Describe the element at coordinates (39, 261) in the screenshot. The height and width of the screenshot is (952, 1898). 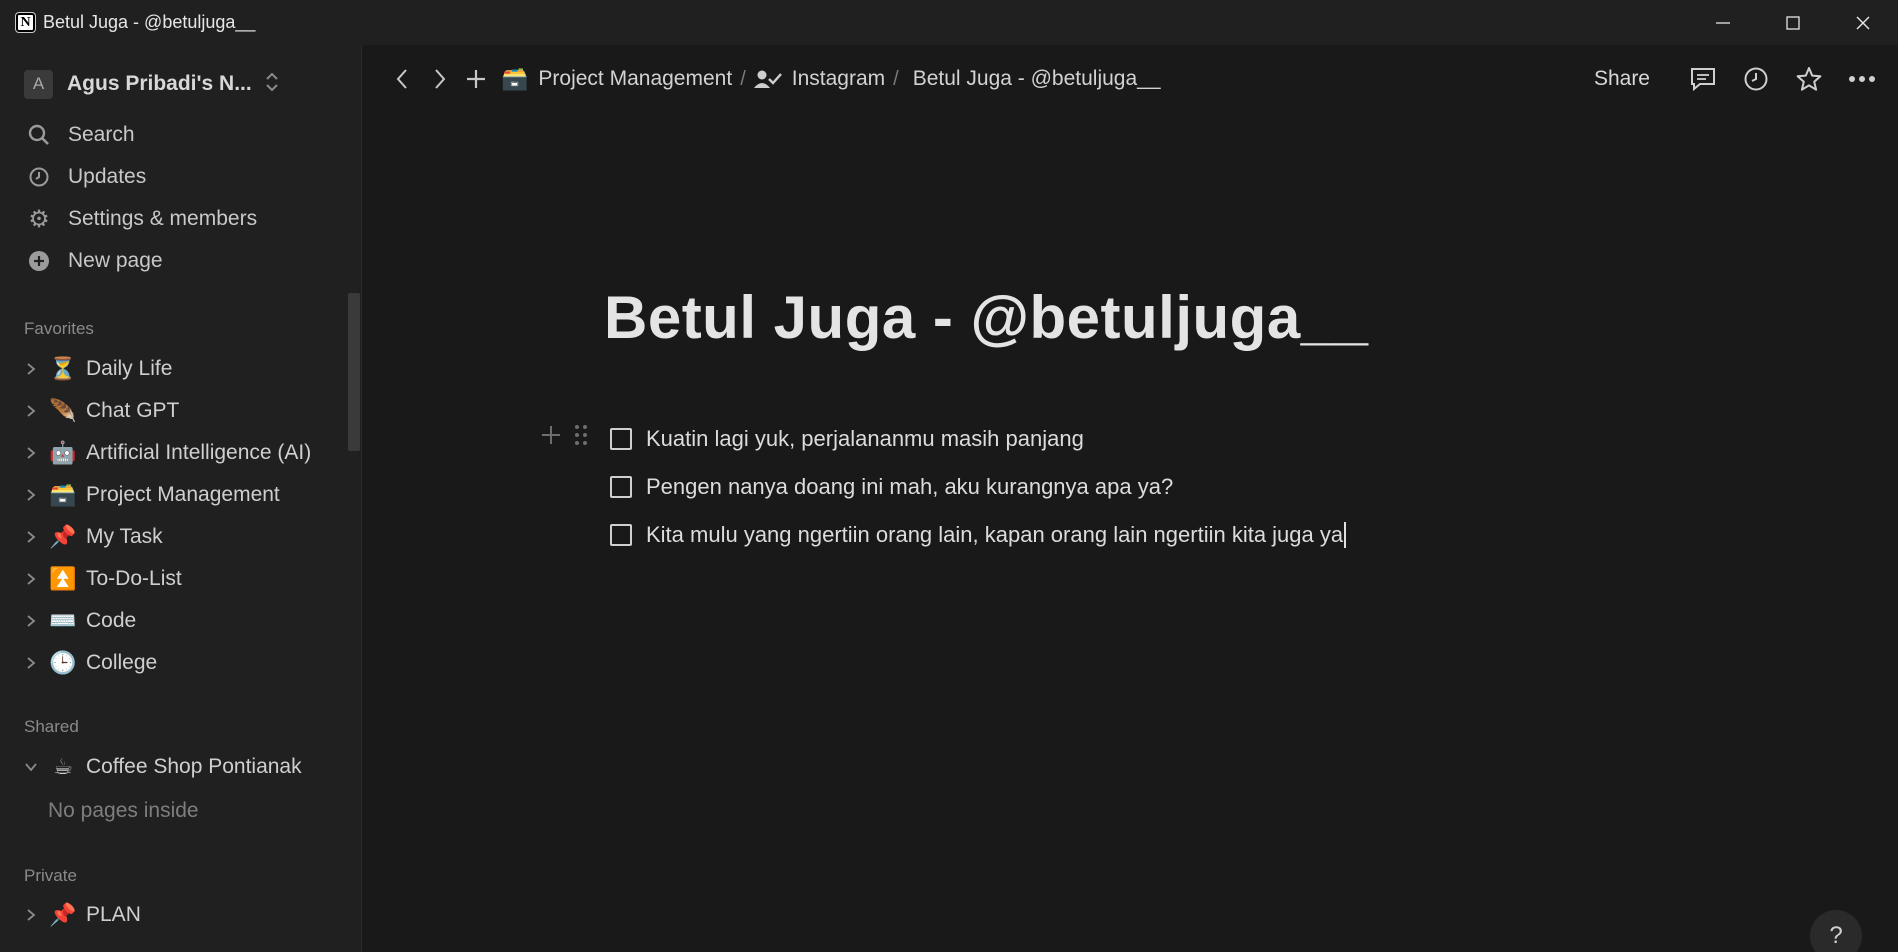
I see `plus-circle-icon` at that location.